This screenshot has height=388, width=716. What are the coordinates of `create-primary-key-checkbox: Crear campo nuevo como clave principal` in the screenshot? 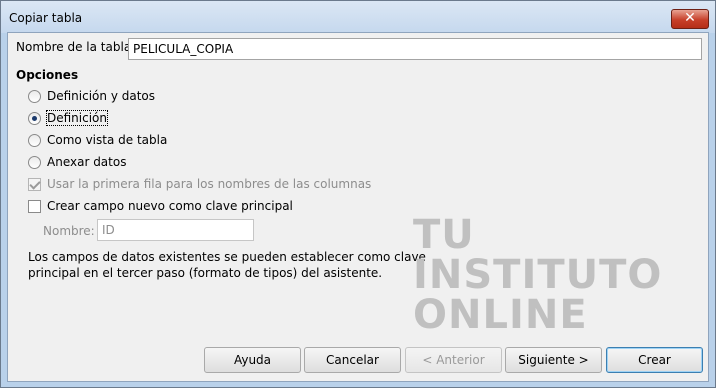 It's located at (160, 206).